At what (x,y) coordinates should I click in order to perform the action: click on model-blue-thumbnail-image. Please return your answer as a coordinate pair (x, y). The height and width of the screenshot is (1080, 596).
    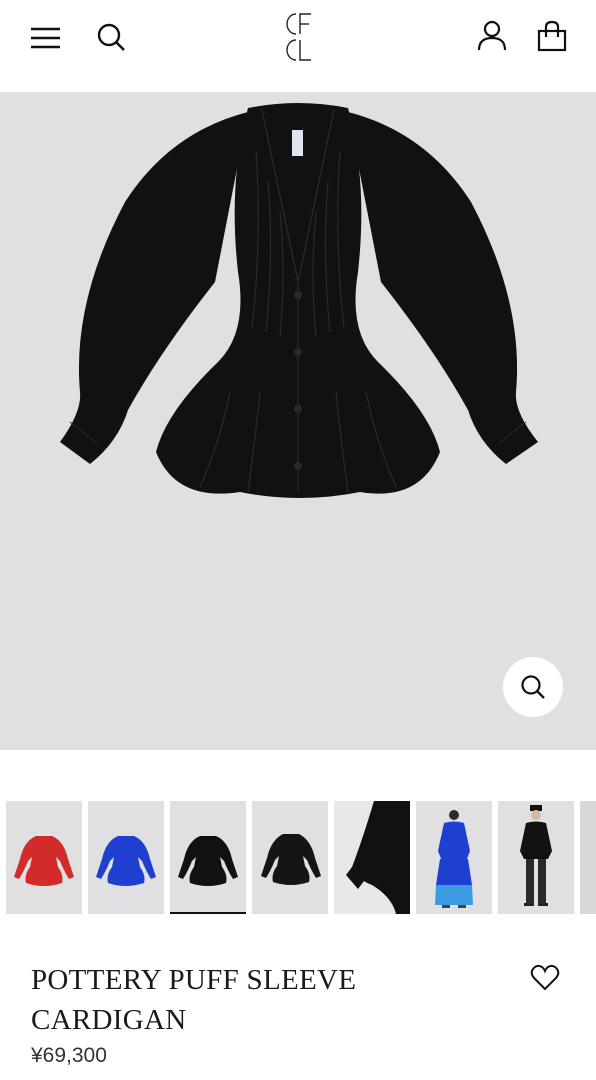
    Looking at the image, I should click on (454, 859).